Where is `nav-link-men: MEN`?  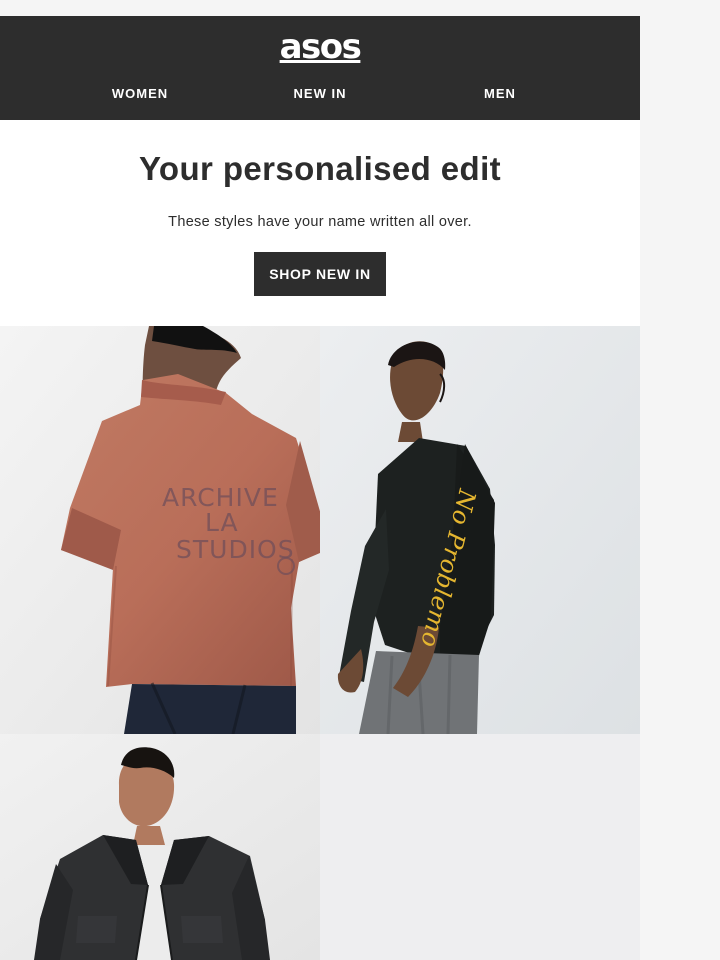
nav-link-men: MEN is located at coordinates (500, 93).